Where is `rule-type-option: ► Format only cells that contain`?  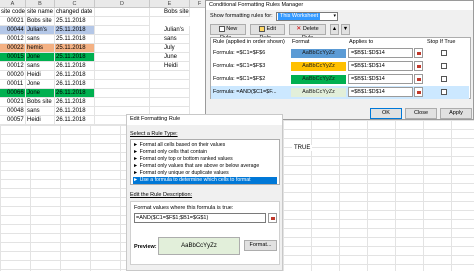 rule-type-option: ► Format only cells that contain is located at coordinates (205, 152).